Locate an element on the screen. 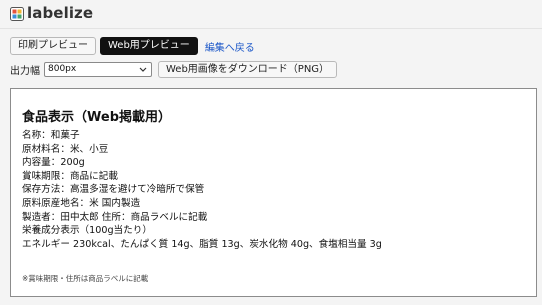 This screenshot has height=305, width=542. label-line-ingredients: 原材料名：米、小豆 is located at coordinates (65, 149).